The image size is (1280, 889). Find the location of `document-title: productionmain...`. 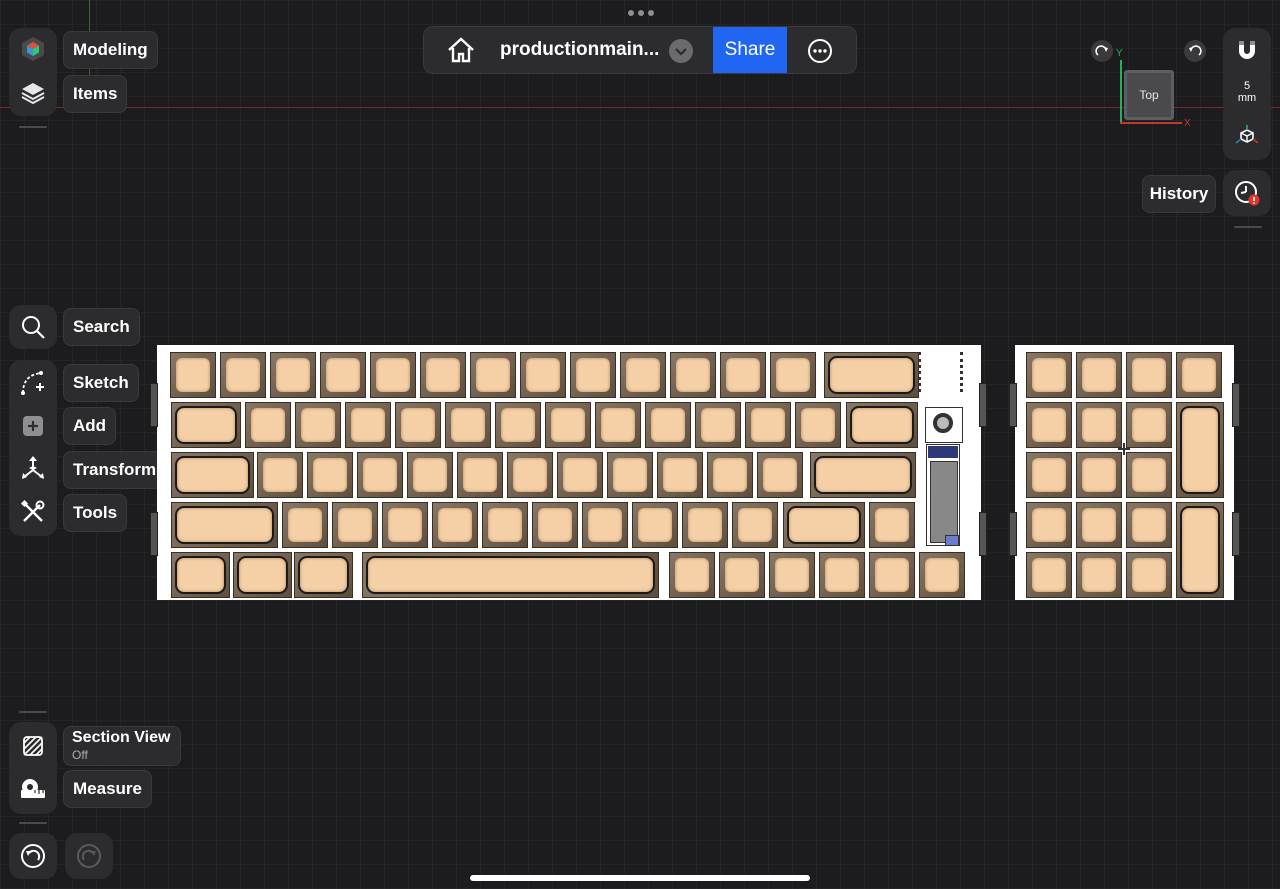

document-title: productionmain... is located at coordinates (579, 50).